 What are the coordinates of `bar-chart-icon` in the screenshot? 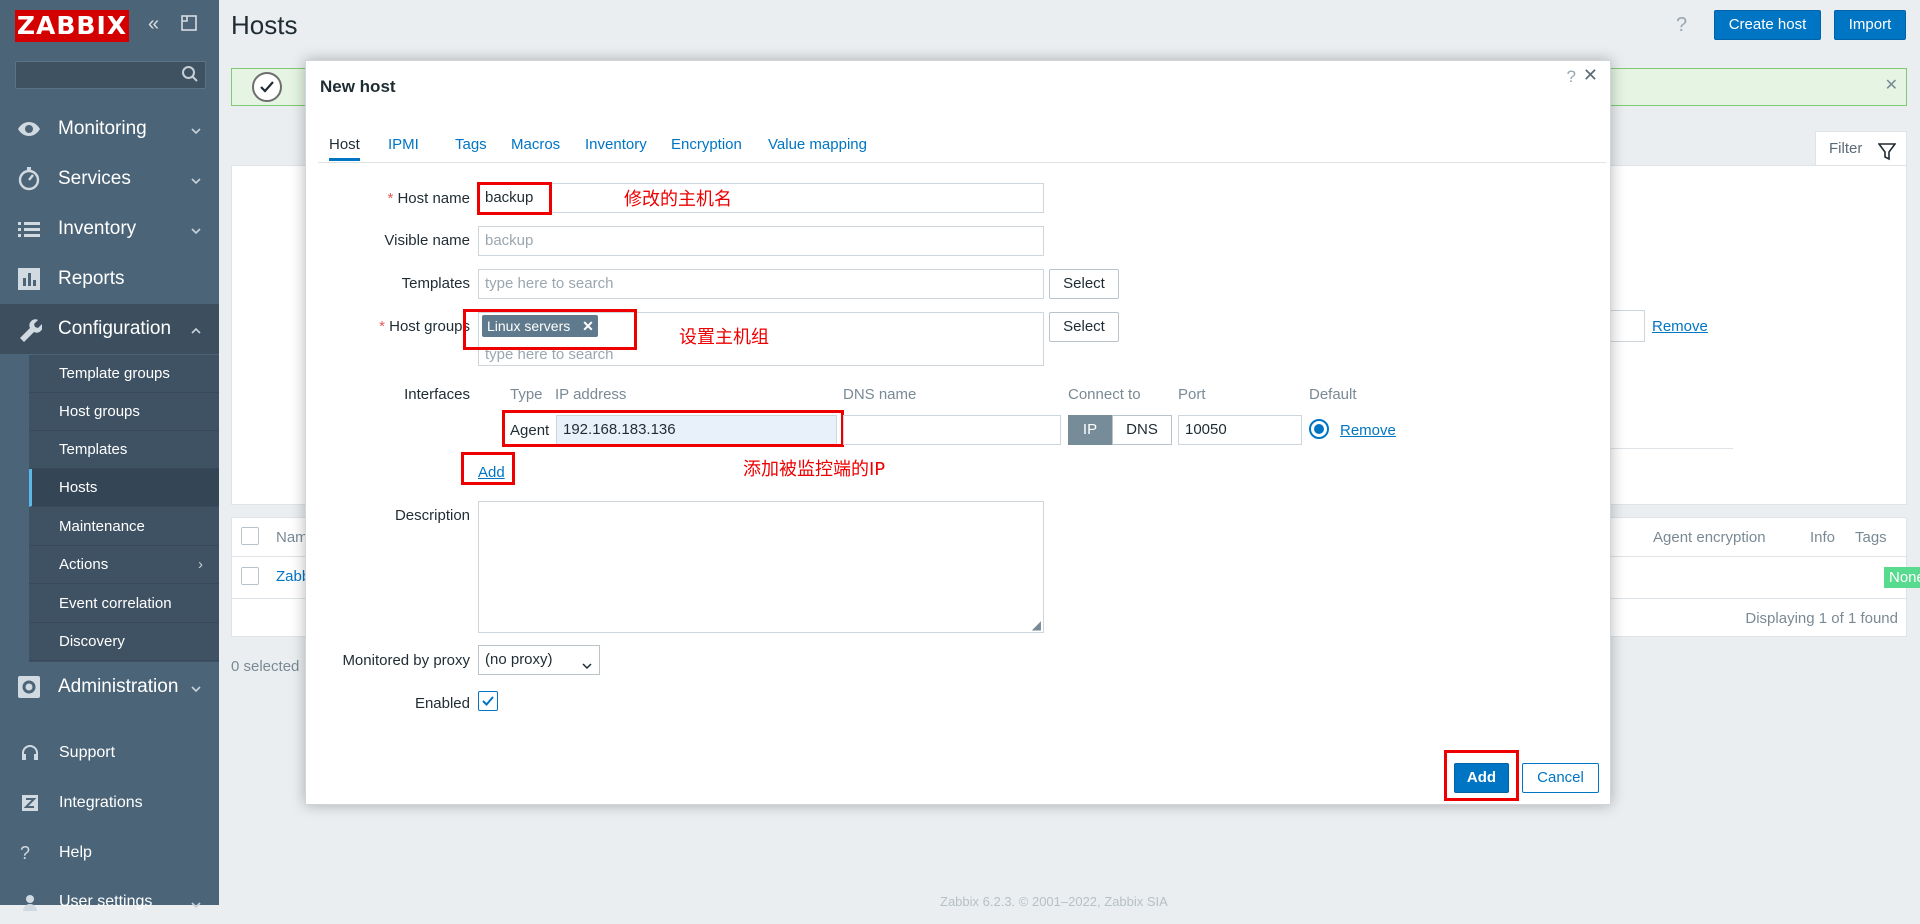 It's located at (29, 279).